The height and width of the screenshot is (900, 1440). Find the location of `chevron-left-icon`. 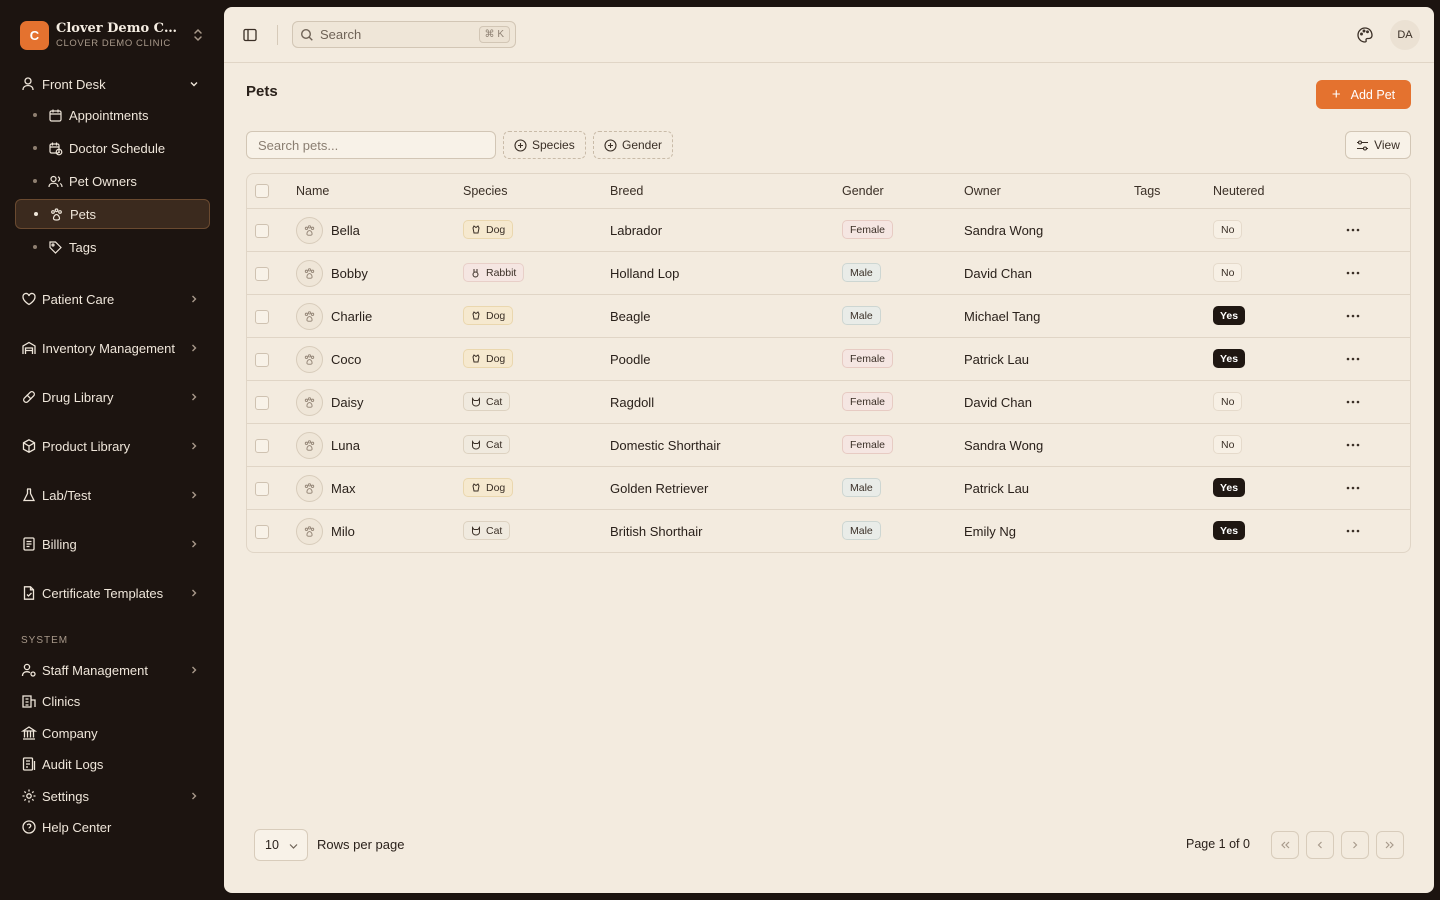

chevron-left-icon is located at coordinates (1320, 845).